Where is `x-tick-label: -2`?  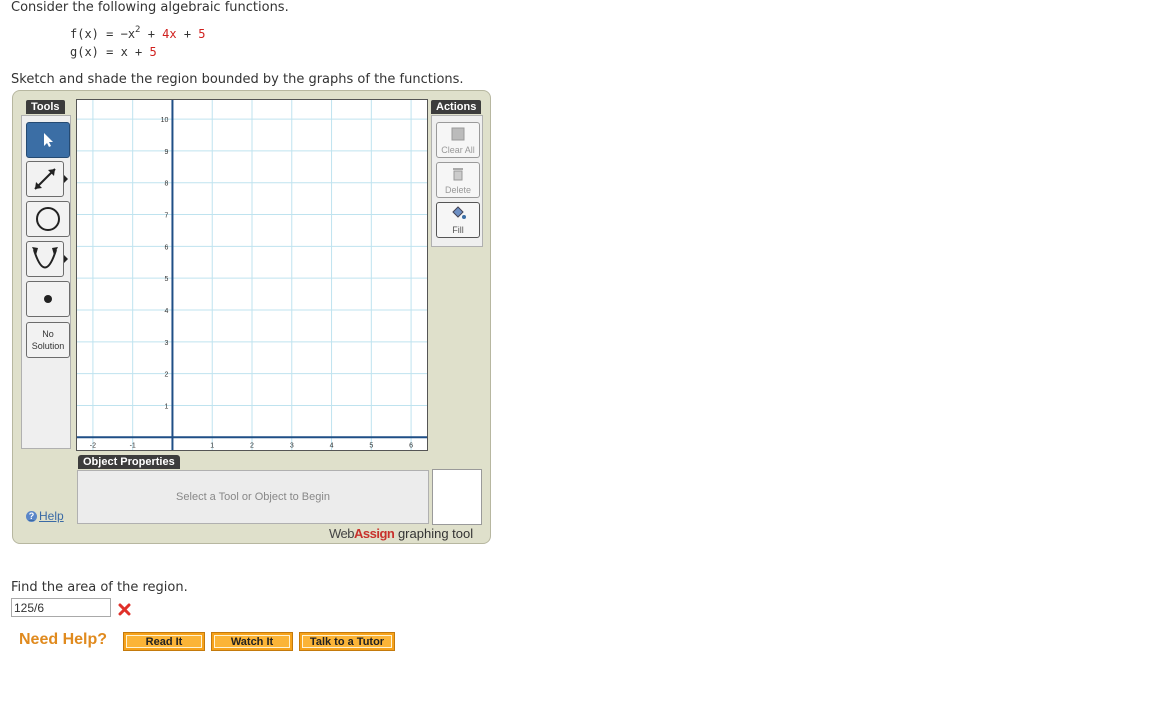
x-tick-label: -2 is located at coordinates (93, 445).